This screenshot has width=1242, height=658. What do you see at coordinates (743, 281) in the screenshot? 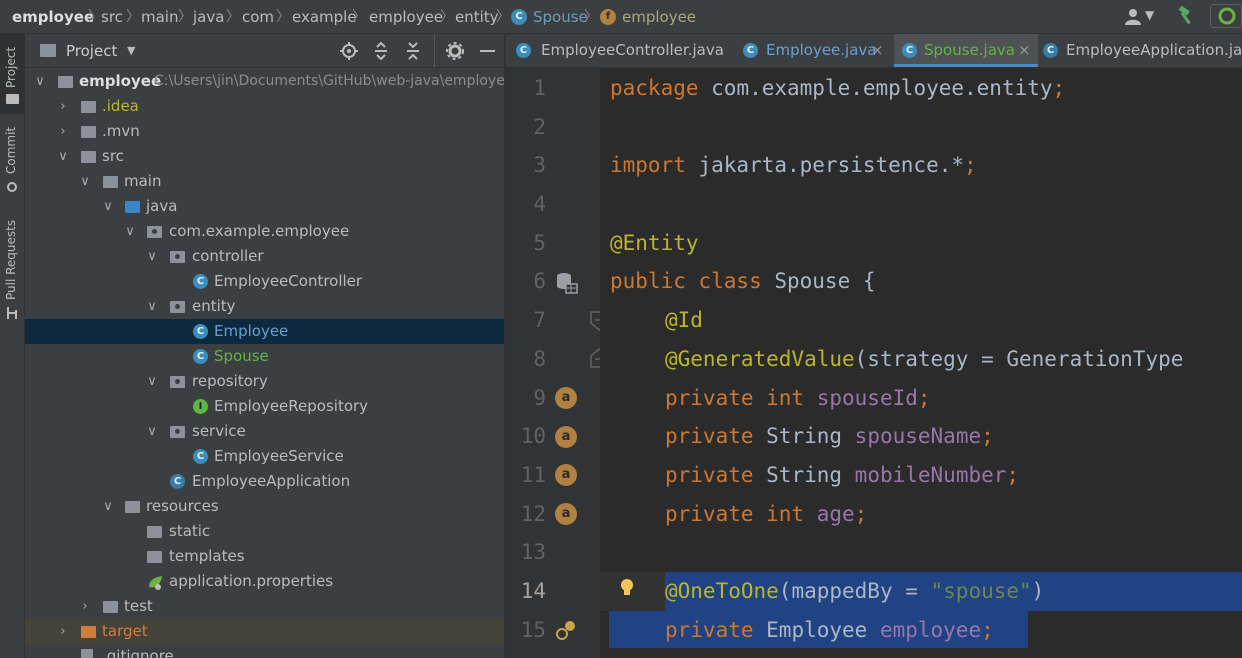
I see `code-line-6: public class Spouse {` at bounding box center [743, 281].